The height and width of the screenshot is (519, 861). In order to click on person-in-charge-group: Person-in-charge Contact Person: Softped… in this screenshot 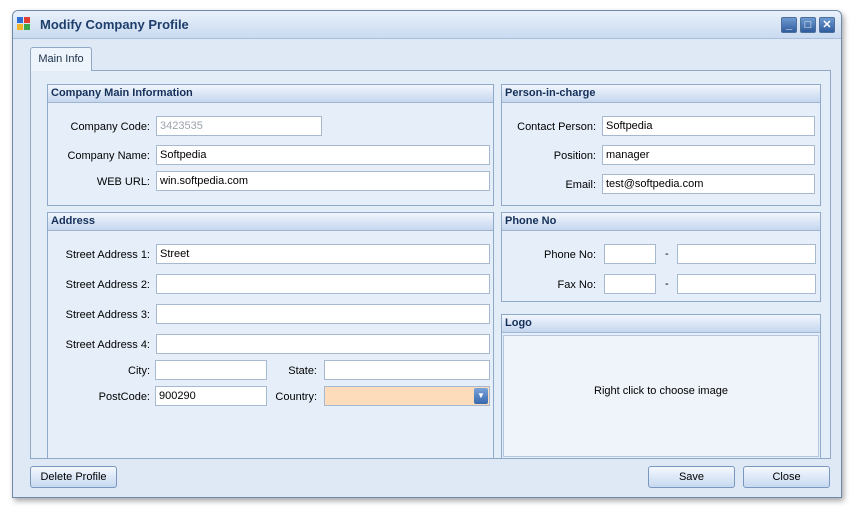, I will do `click(661, 145)`.